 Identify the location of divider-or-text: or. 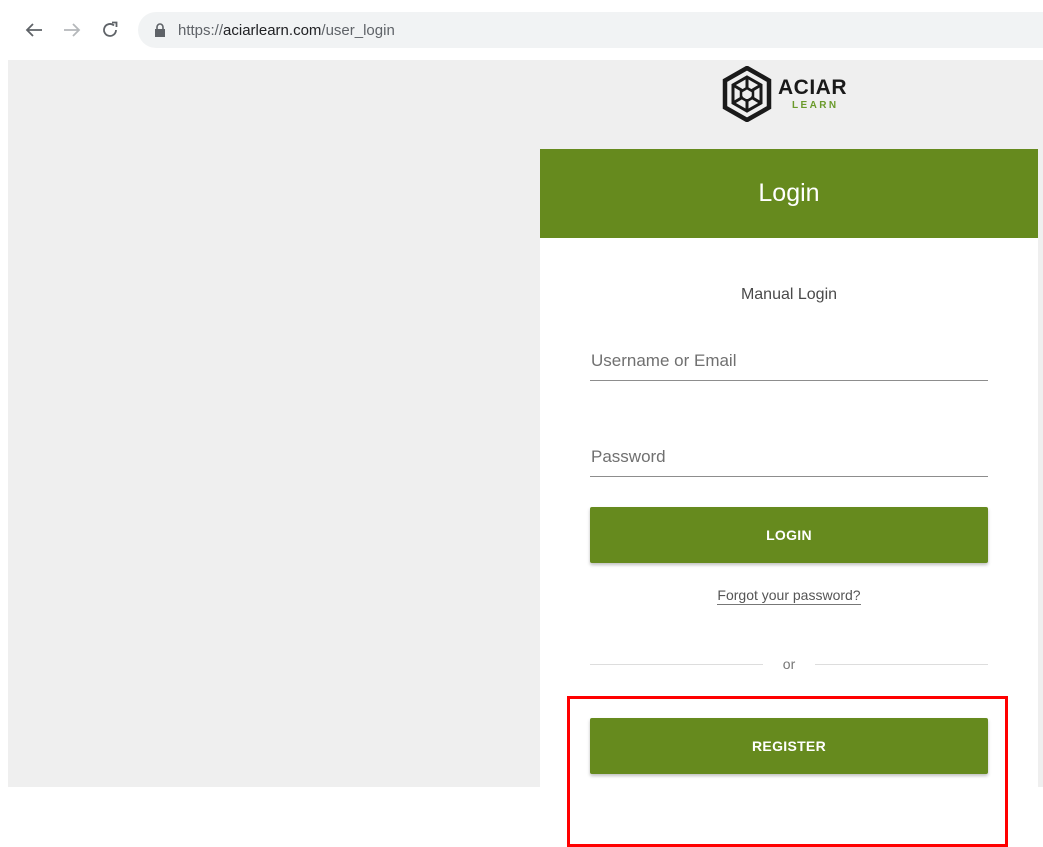
(789, 664).